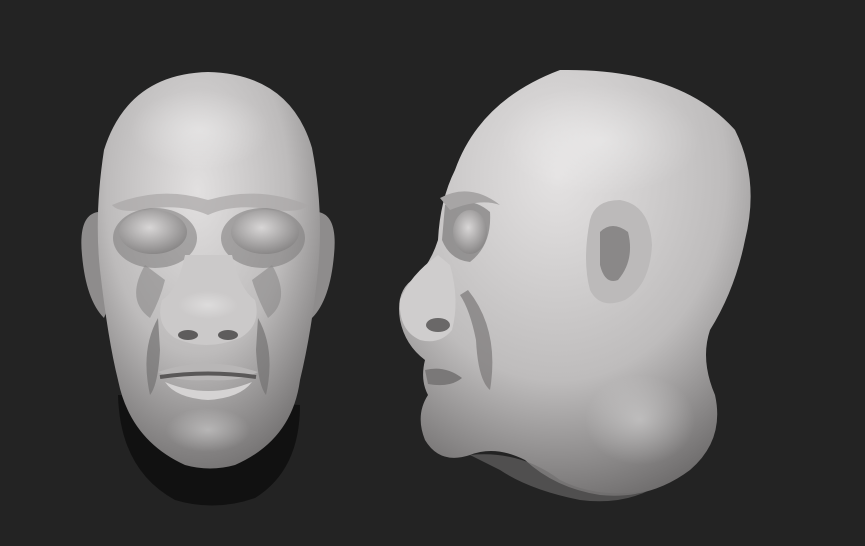  Describe the element at coordinates (188, 335) in the screenshot. I see `front-left-nostril` at that location.